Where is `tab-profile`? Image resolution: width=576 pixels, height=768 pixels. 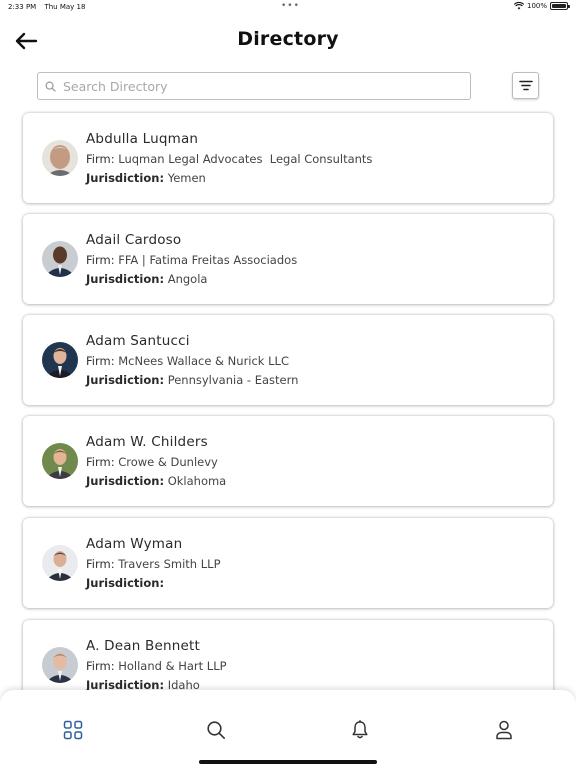
tab-profile is located at coordinates (504, 730).